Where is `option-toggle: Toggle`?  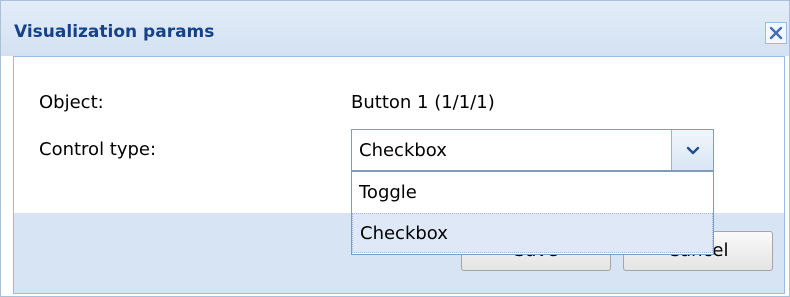
option-toggle: Toggle is located at coordinates (532, 193).